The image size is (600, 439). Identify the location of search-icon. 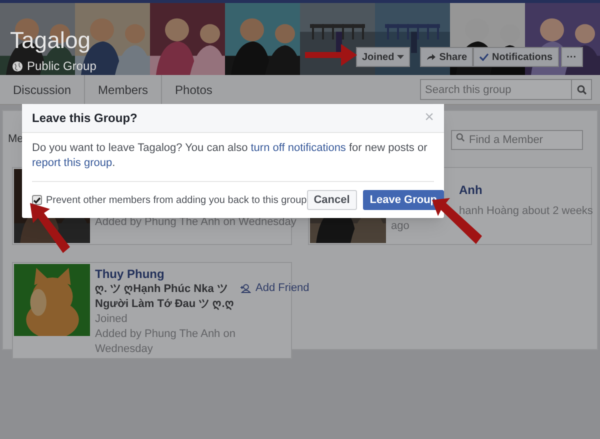
(581, 89).